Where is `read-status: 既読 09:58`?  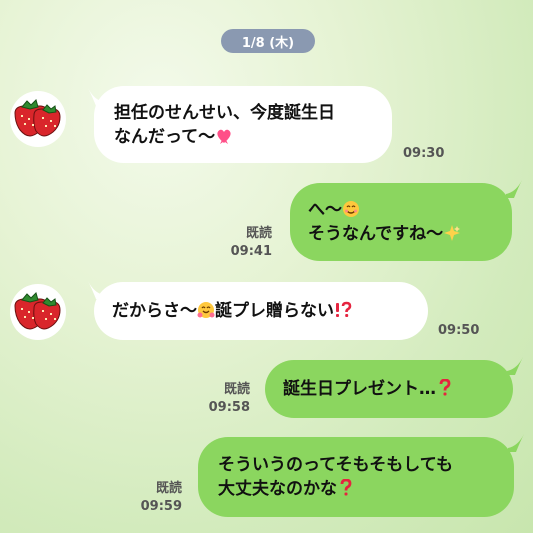 read-status: 既読 09:58 is located at coordinates (229, 399).